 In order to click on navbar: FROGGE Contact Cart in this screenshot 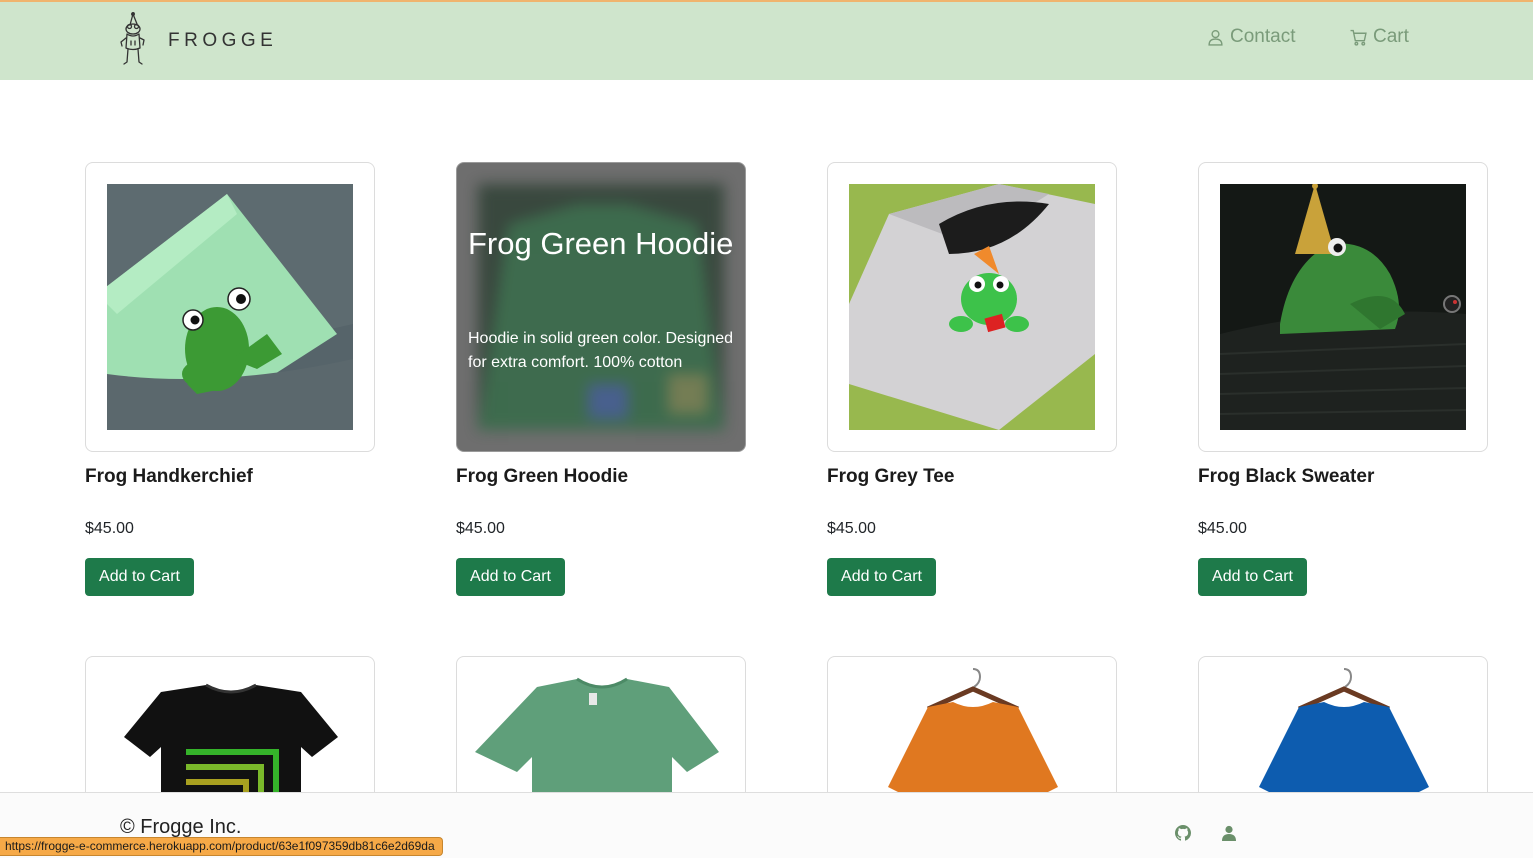, I will do `click(766, 41)`.